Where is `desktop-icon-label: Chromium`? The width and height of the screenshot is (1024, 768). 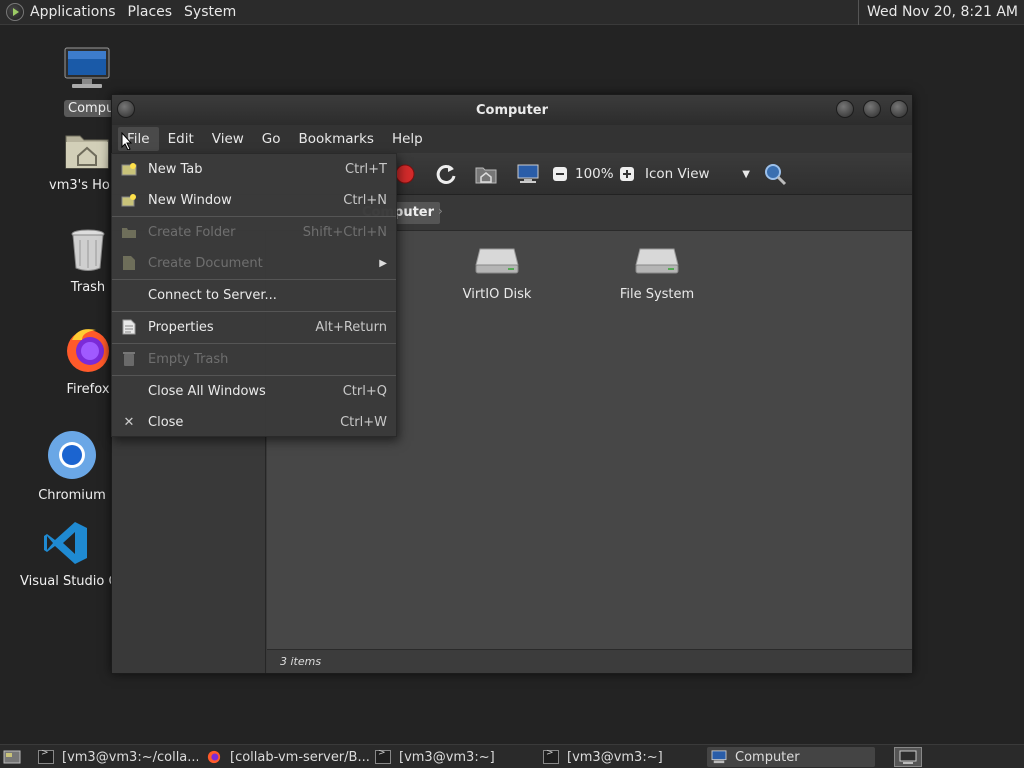 desktop-icon-label: Chromium is located at coordinates (72, 495).